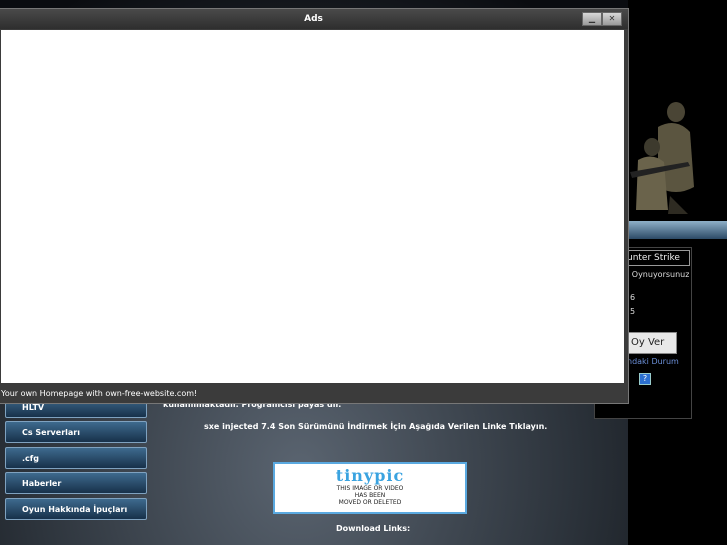 This screenshot has height=545, width=727. Describe the element at coordinates (373, 528) in the screenshot. I see `download-links-label: Download Links:` at that location.